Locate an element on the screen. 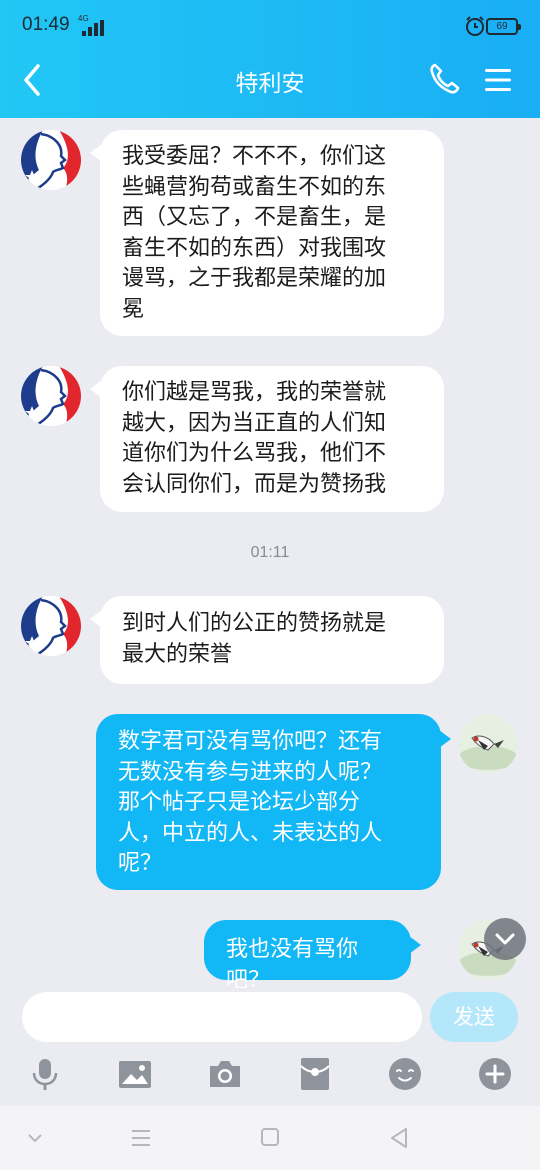  network-indicator: 4G is located at coordinates (93, 25).